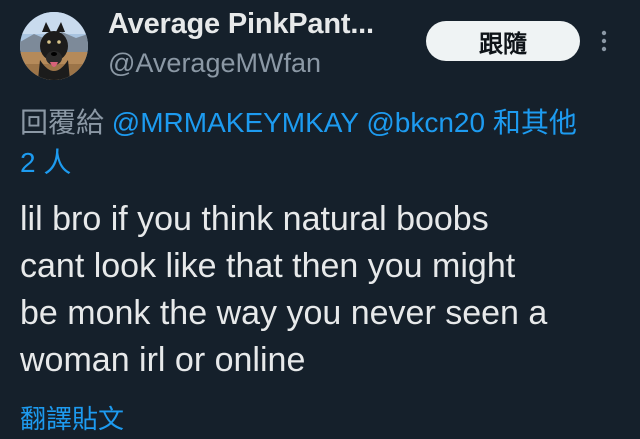 The height and width of the screenshot is (439, 640). I want to click on avatar, so click(54, 46).